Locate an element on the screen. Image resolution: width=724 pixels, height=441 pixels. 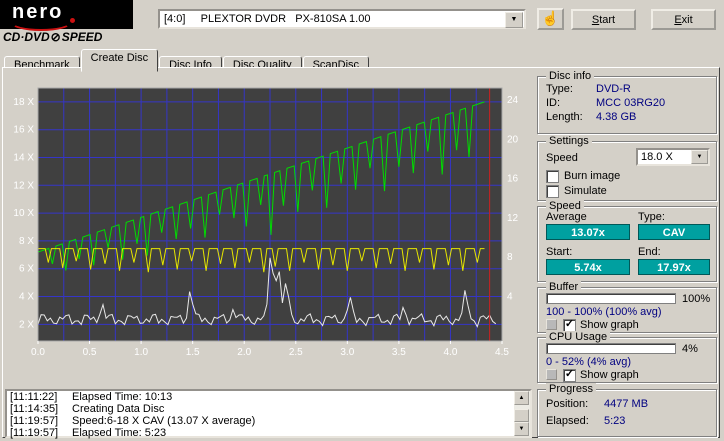
svg-text: 12 X is located at coordinates (23, 185).